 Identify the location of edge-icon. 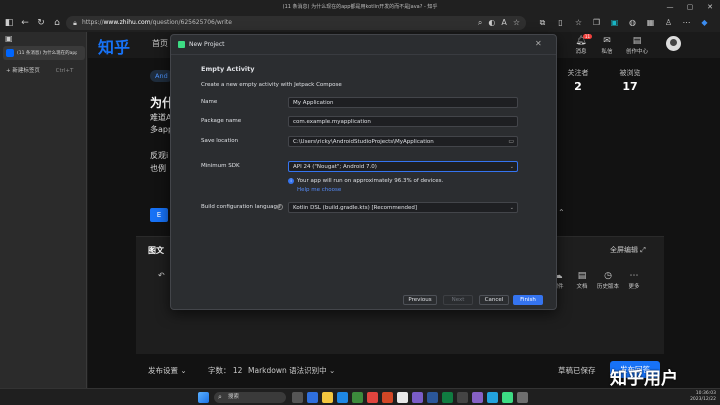
(342, 397).